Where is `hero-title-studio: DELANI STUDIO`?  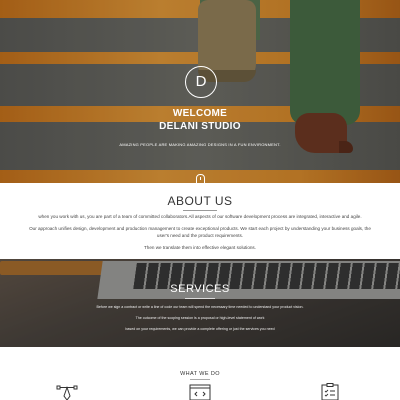
hero-title-studio: DELANI STUDIO is located at coordinates (200, 126).